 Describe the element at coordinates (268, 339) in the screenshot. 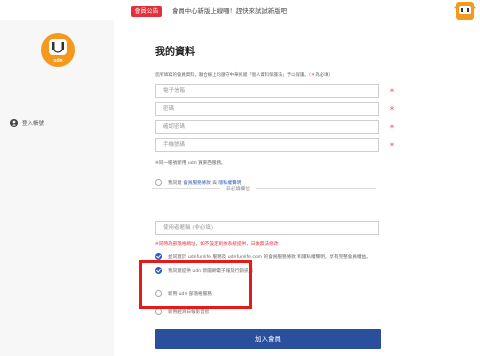

I see `join-member-button: 加入會員` at that location.